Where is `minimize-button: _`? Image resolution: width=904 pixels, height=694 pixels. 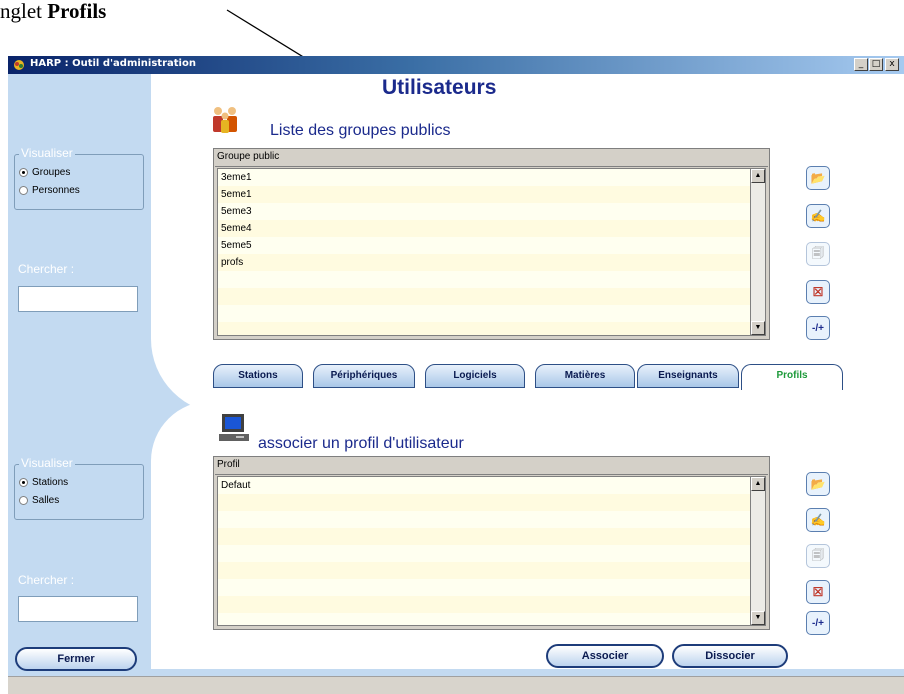
minimize-button: _ is located at coordinates (861, 64).